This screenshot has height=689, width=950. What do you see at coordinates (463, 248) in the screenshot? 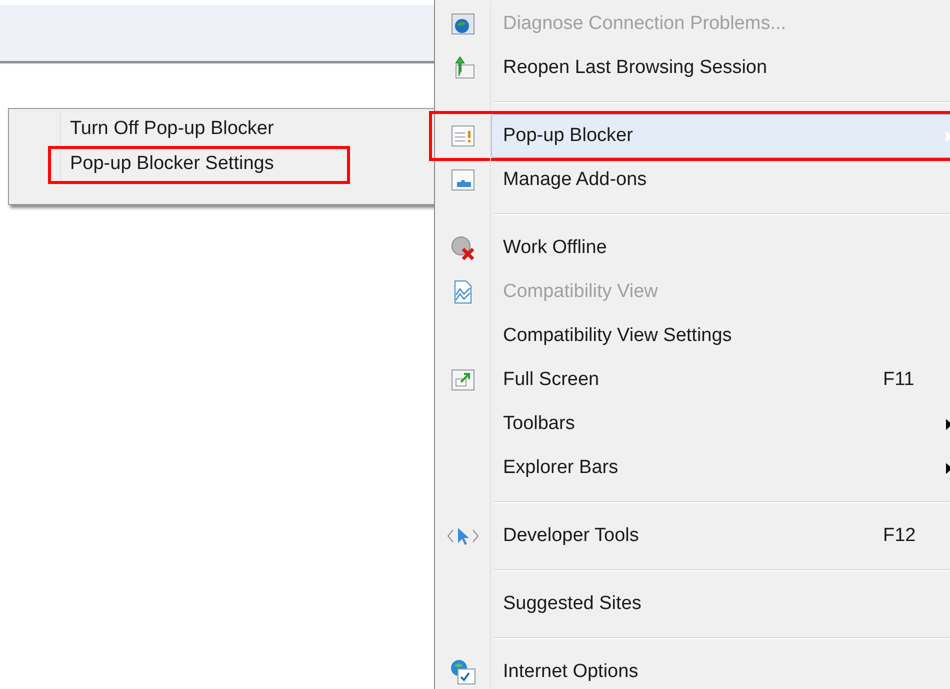
I see `globe-cross-icon` at bounding box center [463, 248].